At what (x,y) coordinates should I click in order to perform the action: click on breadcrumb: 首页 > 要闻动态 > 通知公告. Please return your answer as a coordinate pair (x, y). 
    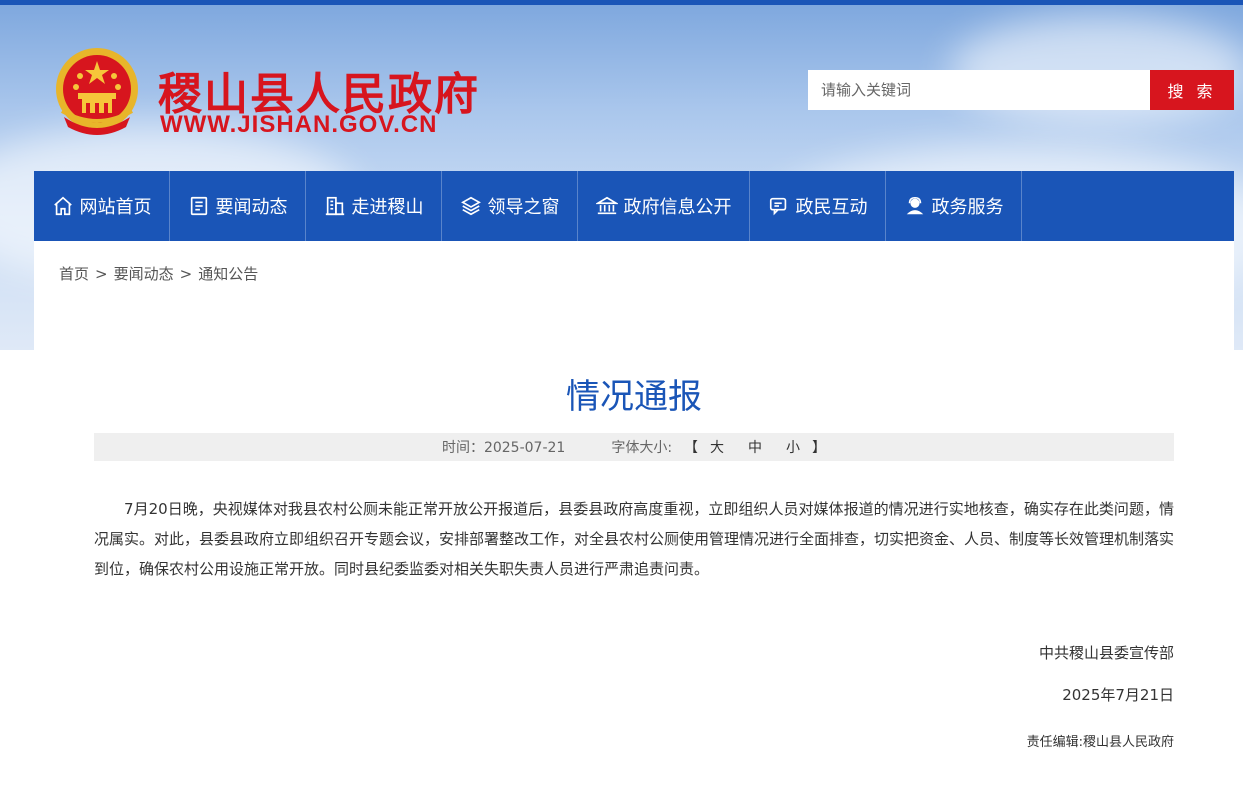
    Looking at the image, I should click on (158, 273).